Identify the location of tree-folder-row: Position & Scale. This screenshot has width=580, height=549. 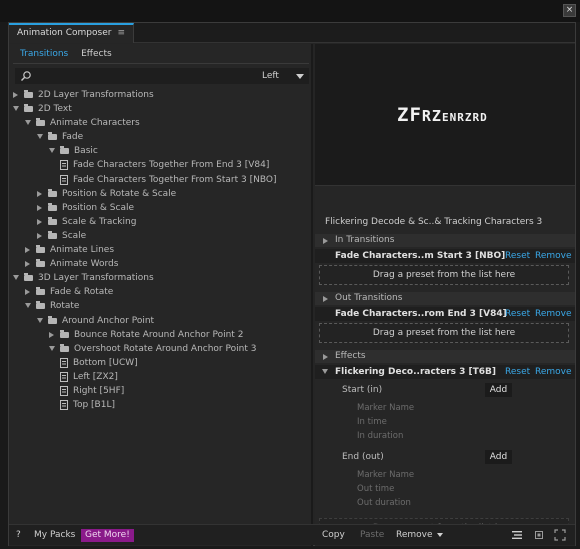
(159, 208).